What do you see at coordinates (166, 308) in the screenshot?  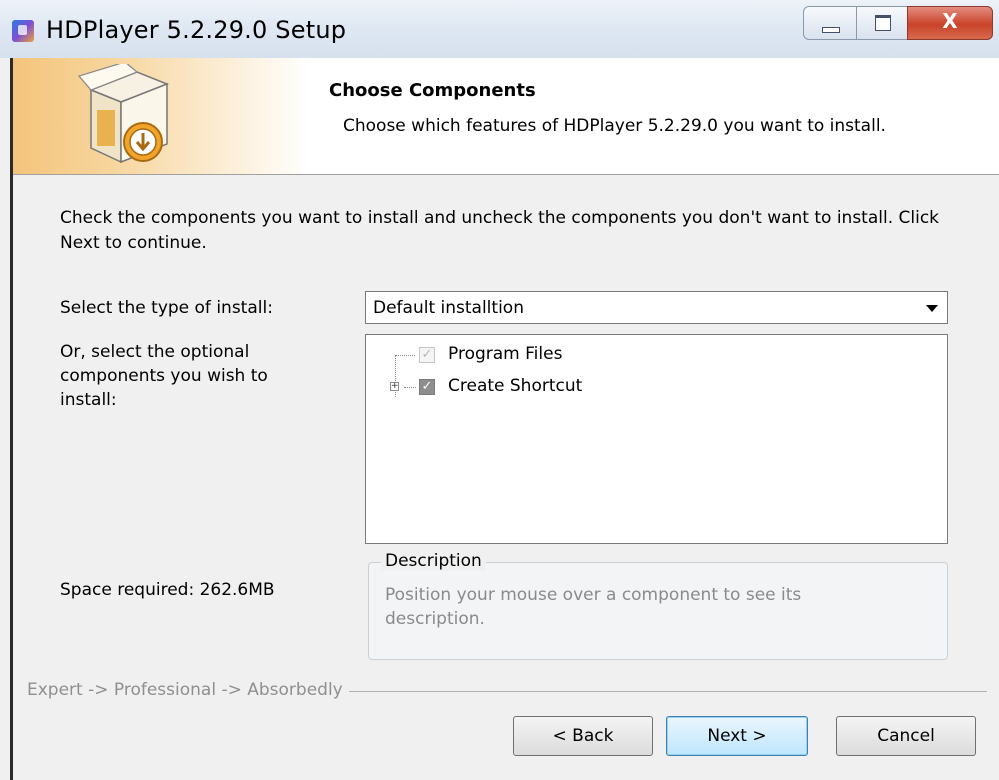 I see `install-type-label: Select the type of install:` at bounding box center [166, 308].